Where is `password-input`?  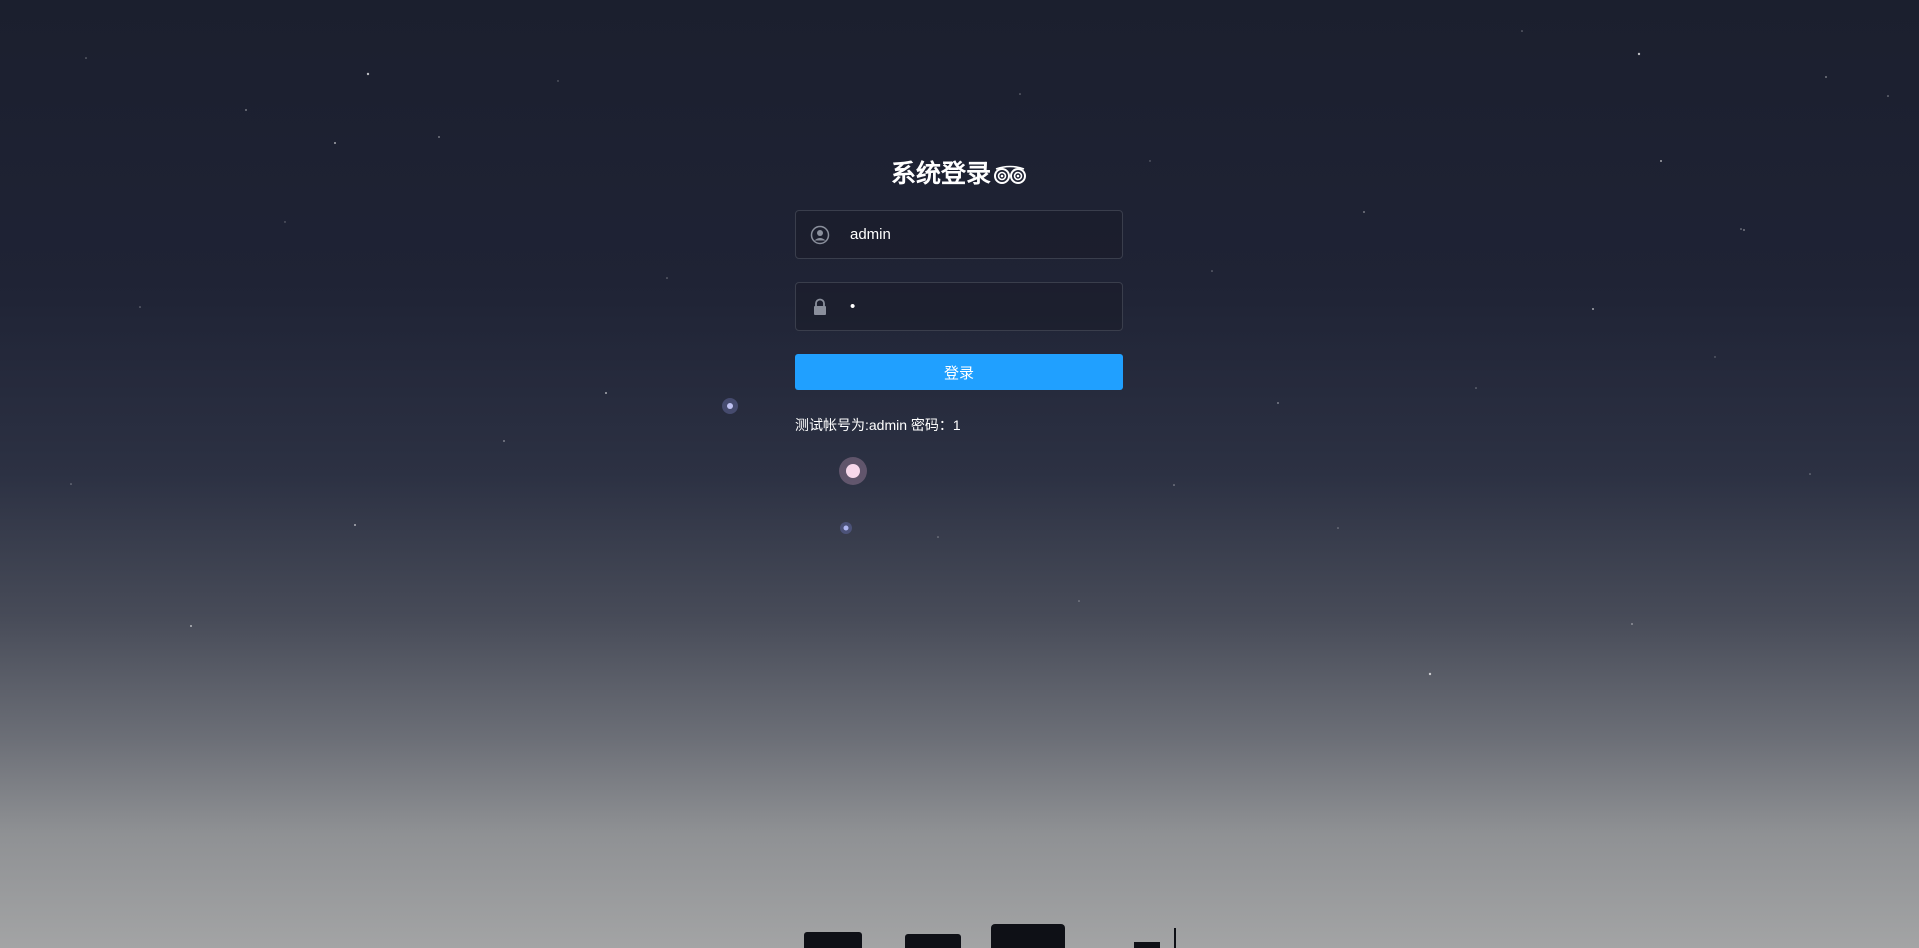 password-input is located at coordinates (980, 306).